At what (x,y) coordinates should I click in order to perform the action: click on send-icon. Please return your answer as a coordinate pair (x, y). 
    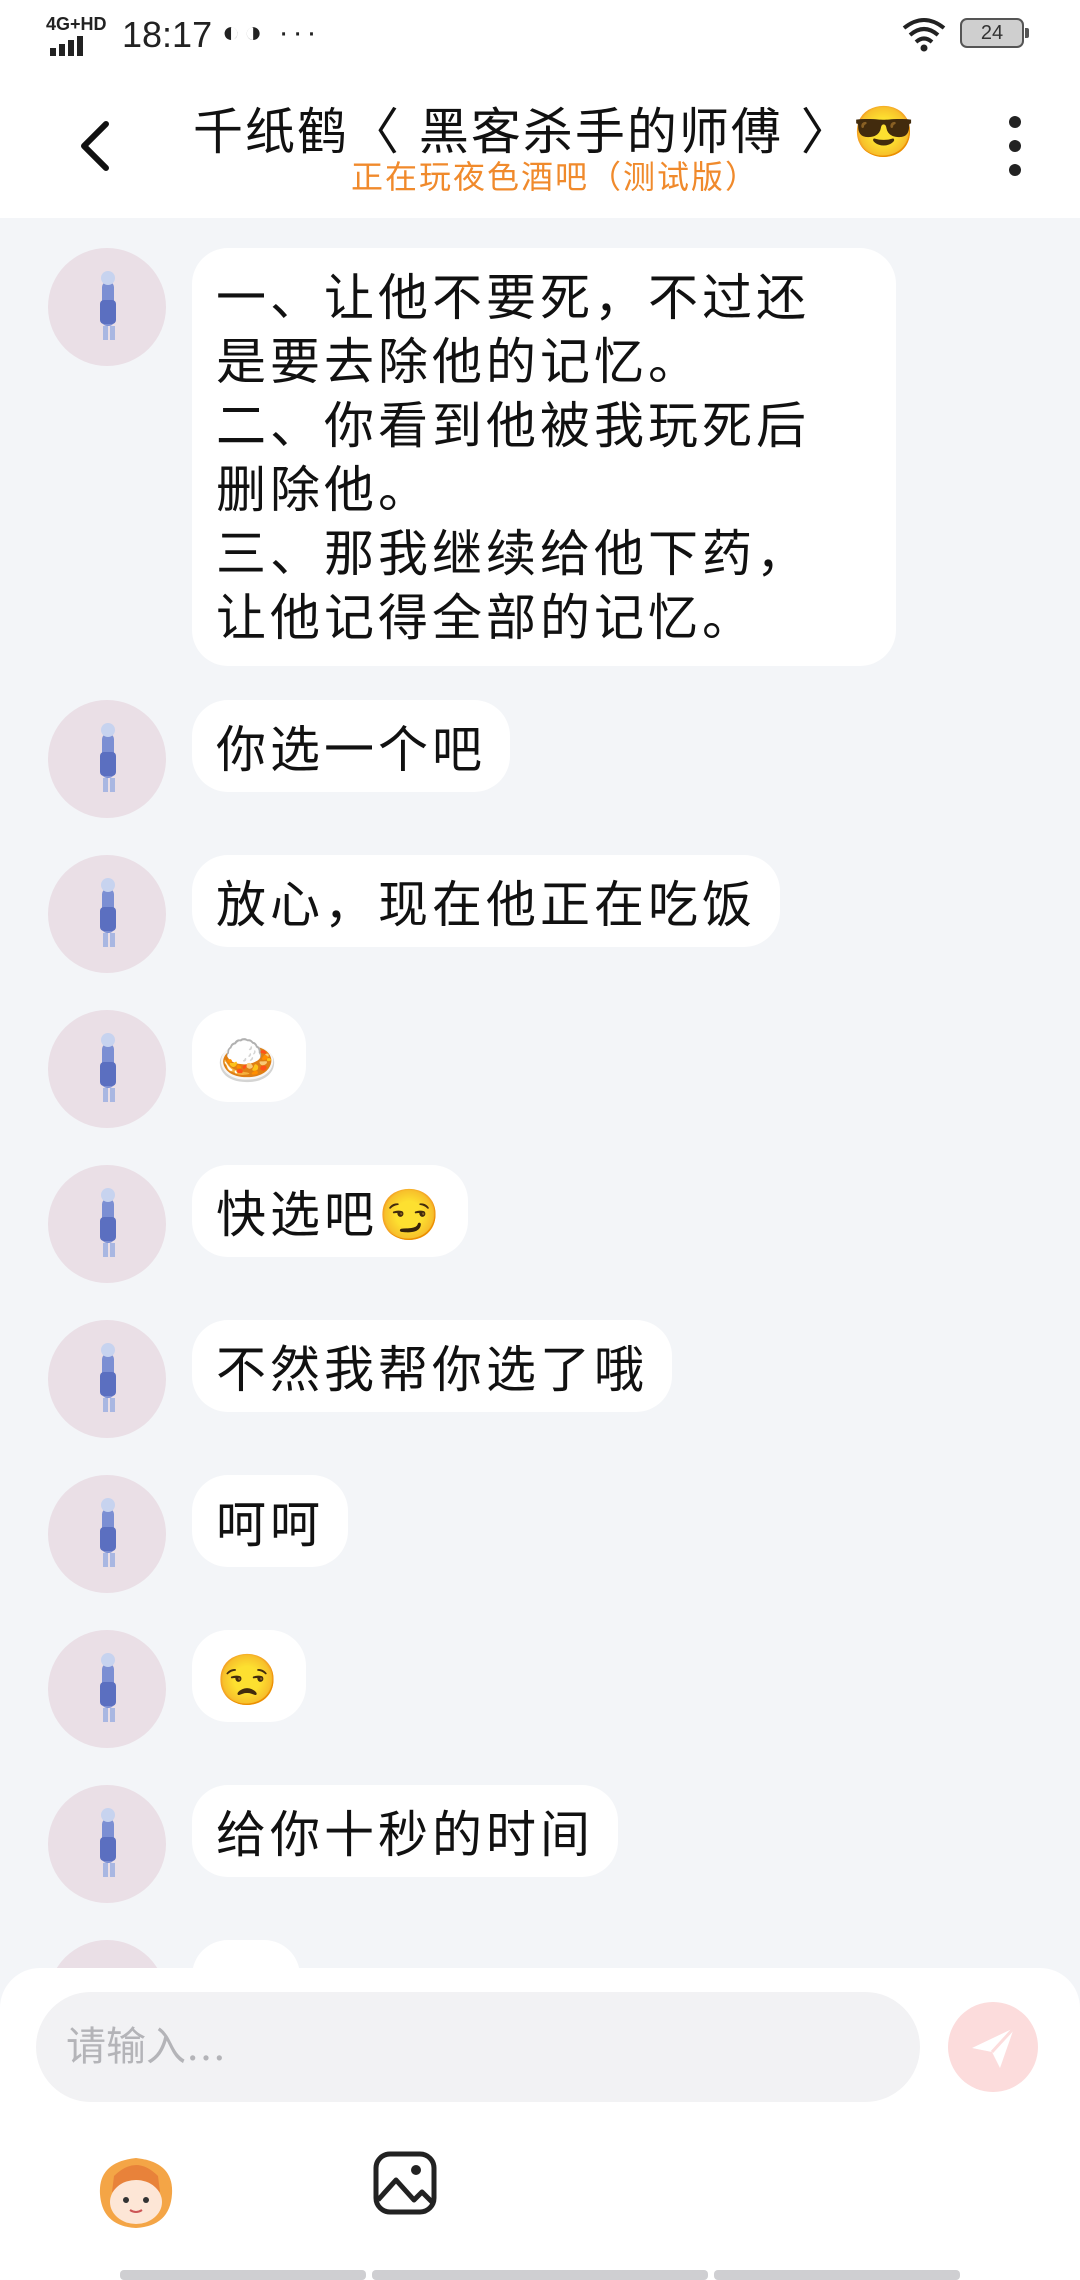
    Looking at the image, I should click on (994, 2047).